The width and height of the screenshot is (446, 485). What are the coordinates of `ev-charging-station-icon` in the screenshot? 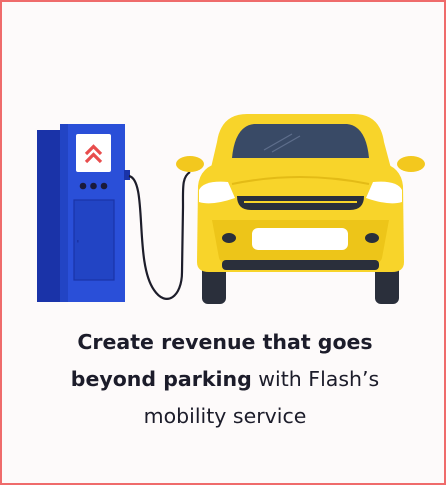 It's located at (83, 213).